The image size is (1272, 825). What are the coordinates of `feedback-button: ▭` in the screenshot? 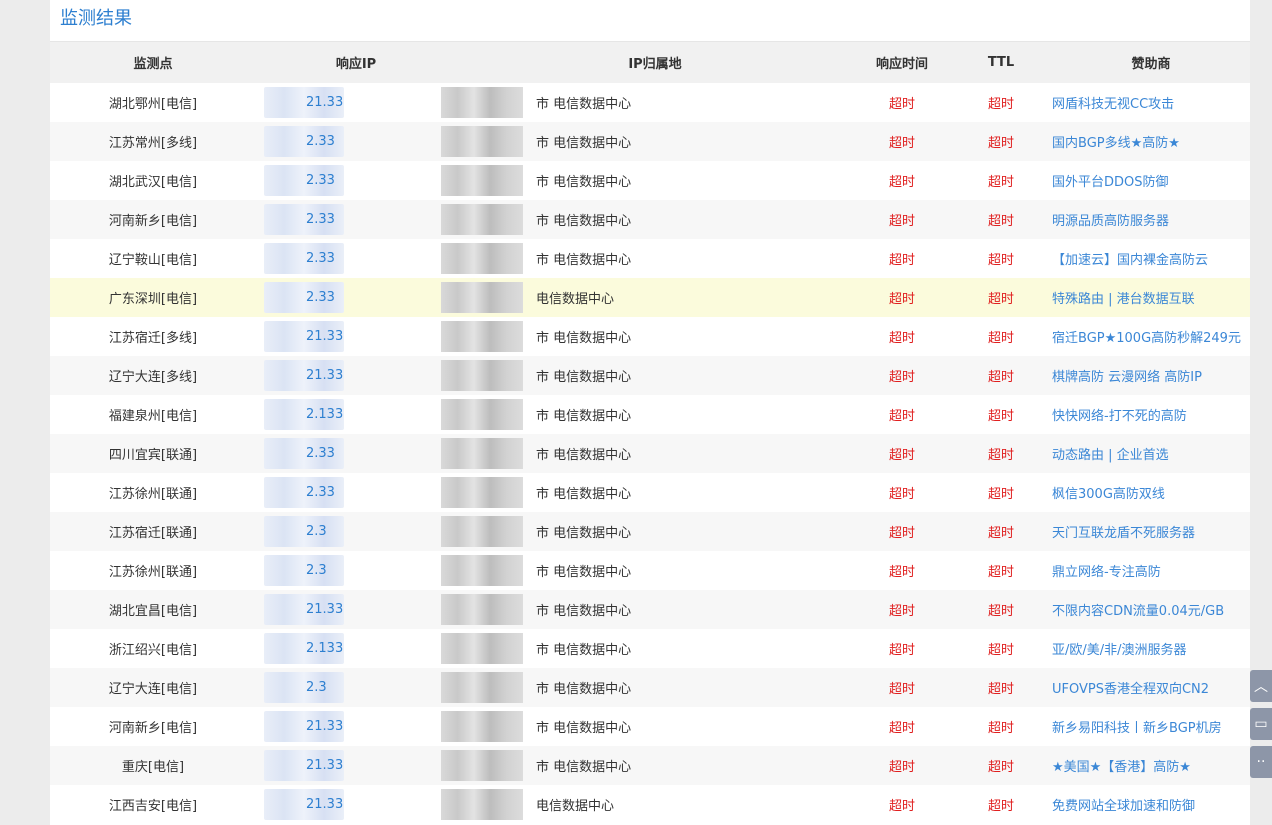 It's located at (1261, 724).